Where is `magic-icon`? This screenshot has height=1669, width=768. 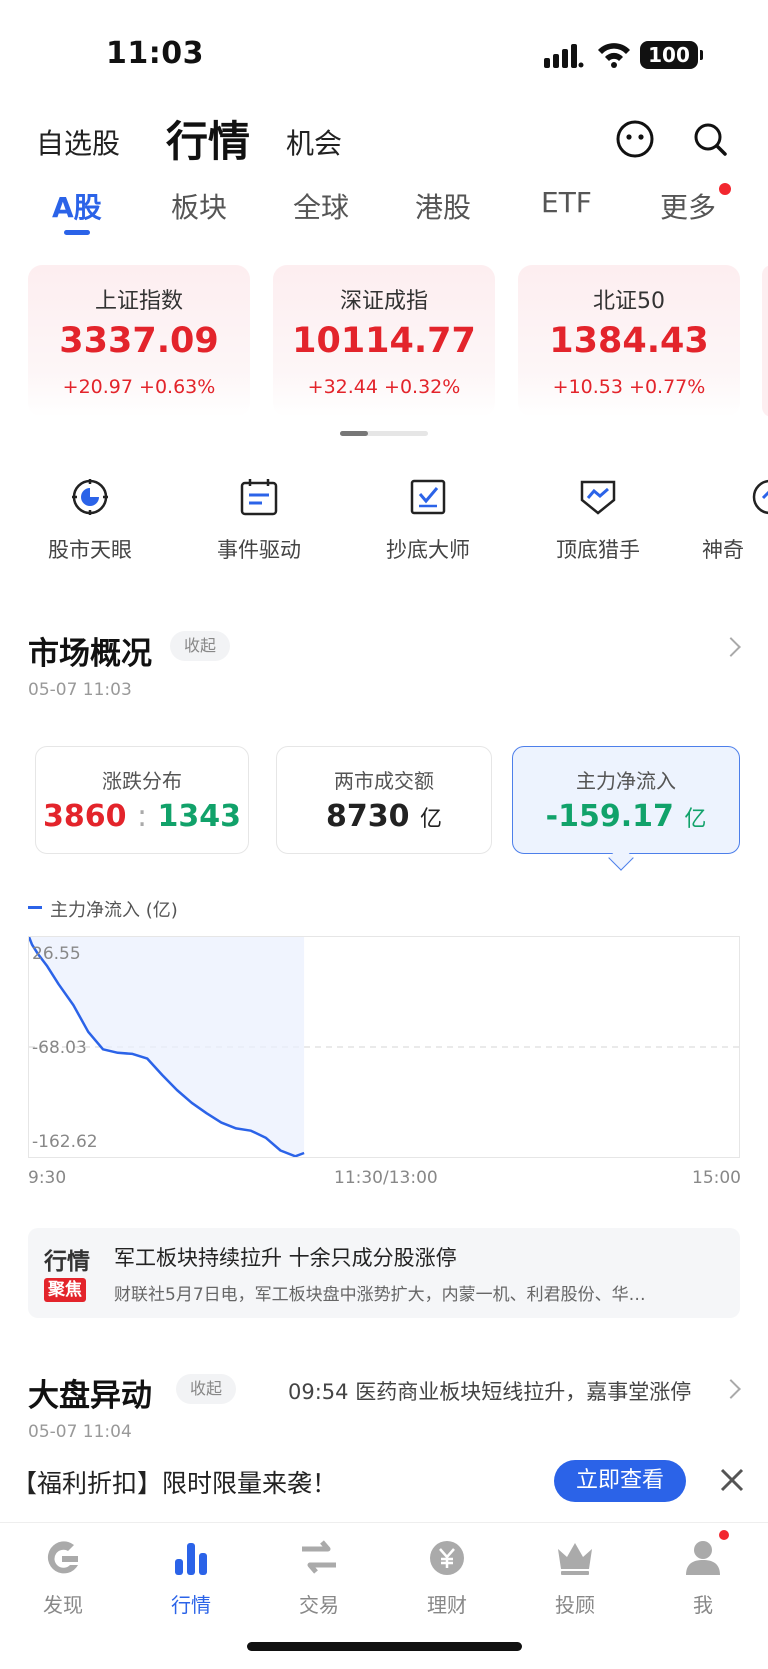
magic-icon is located at coordinates (760, 497).